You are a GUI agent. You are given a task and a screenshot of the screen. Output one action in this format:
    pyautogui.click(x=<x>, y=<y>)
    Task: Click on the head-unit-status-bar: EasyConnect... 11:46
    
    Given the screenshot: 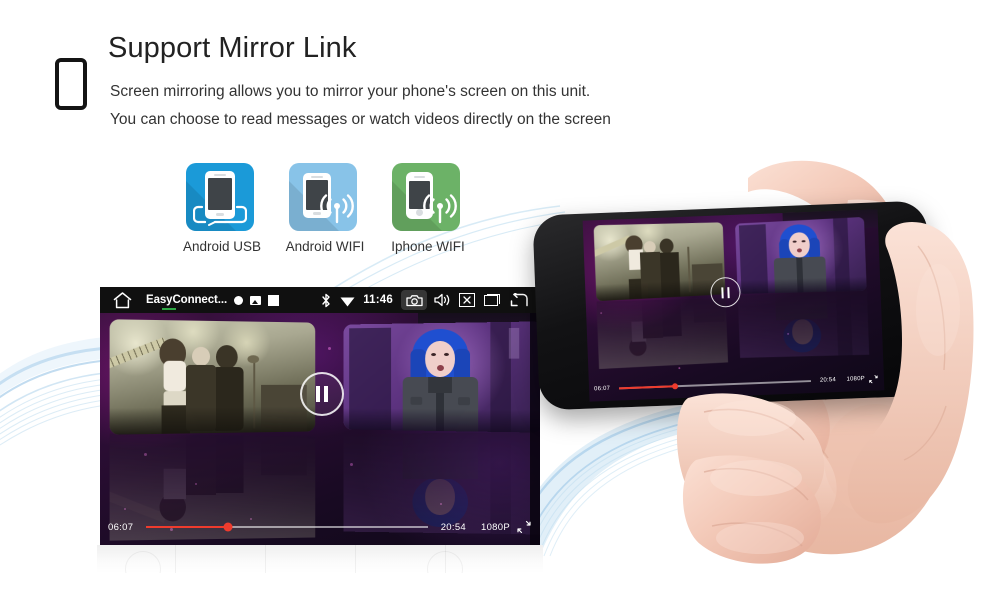 What is the action you would take?
    pyautogui.click(x=320, y=300)
    